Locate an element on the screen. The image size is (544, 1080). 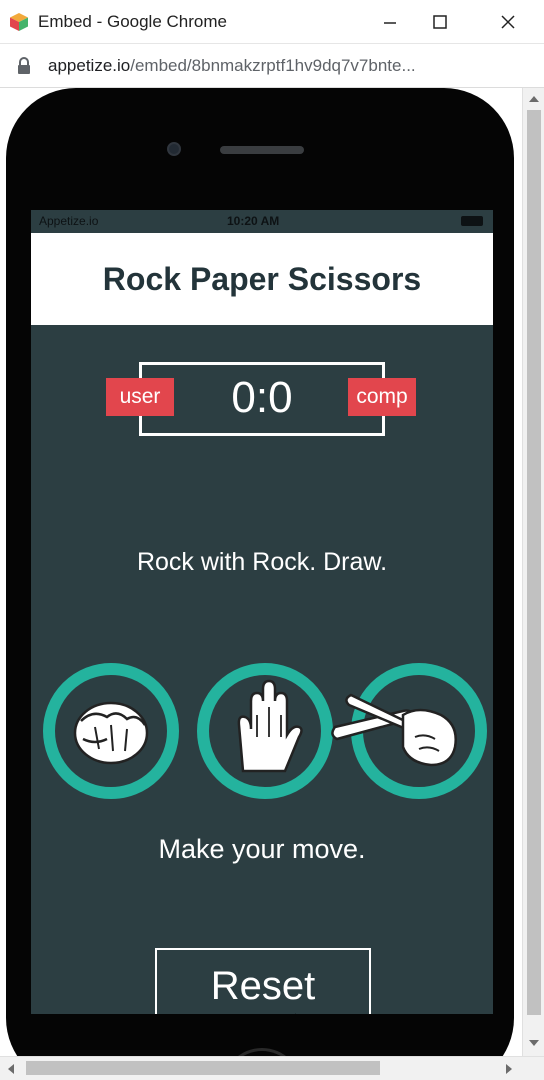
vertical-scrollbar is located at coordinates (533, 572).